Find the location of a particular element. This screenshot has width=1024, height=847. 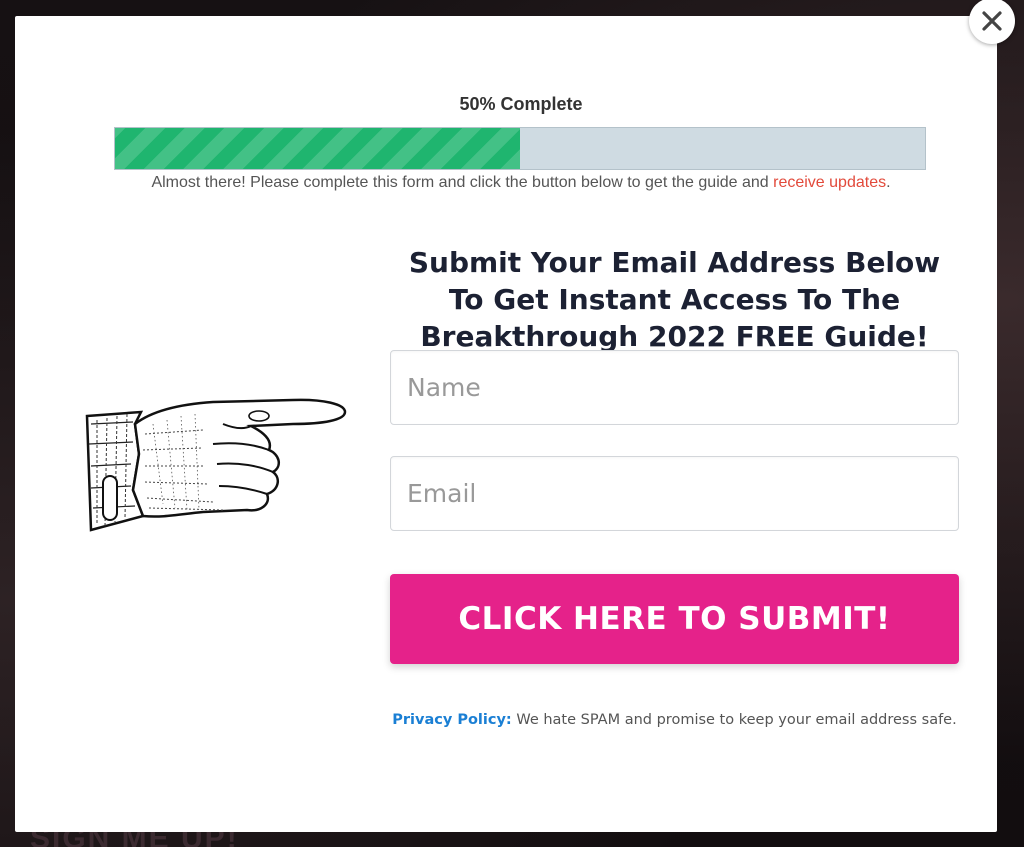

progress-note-end: . is located at coordinates (888, 182).